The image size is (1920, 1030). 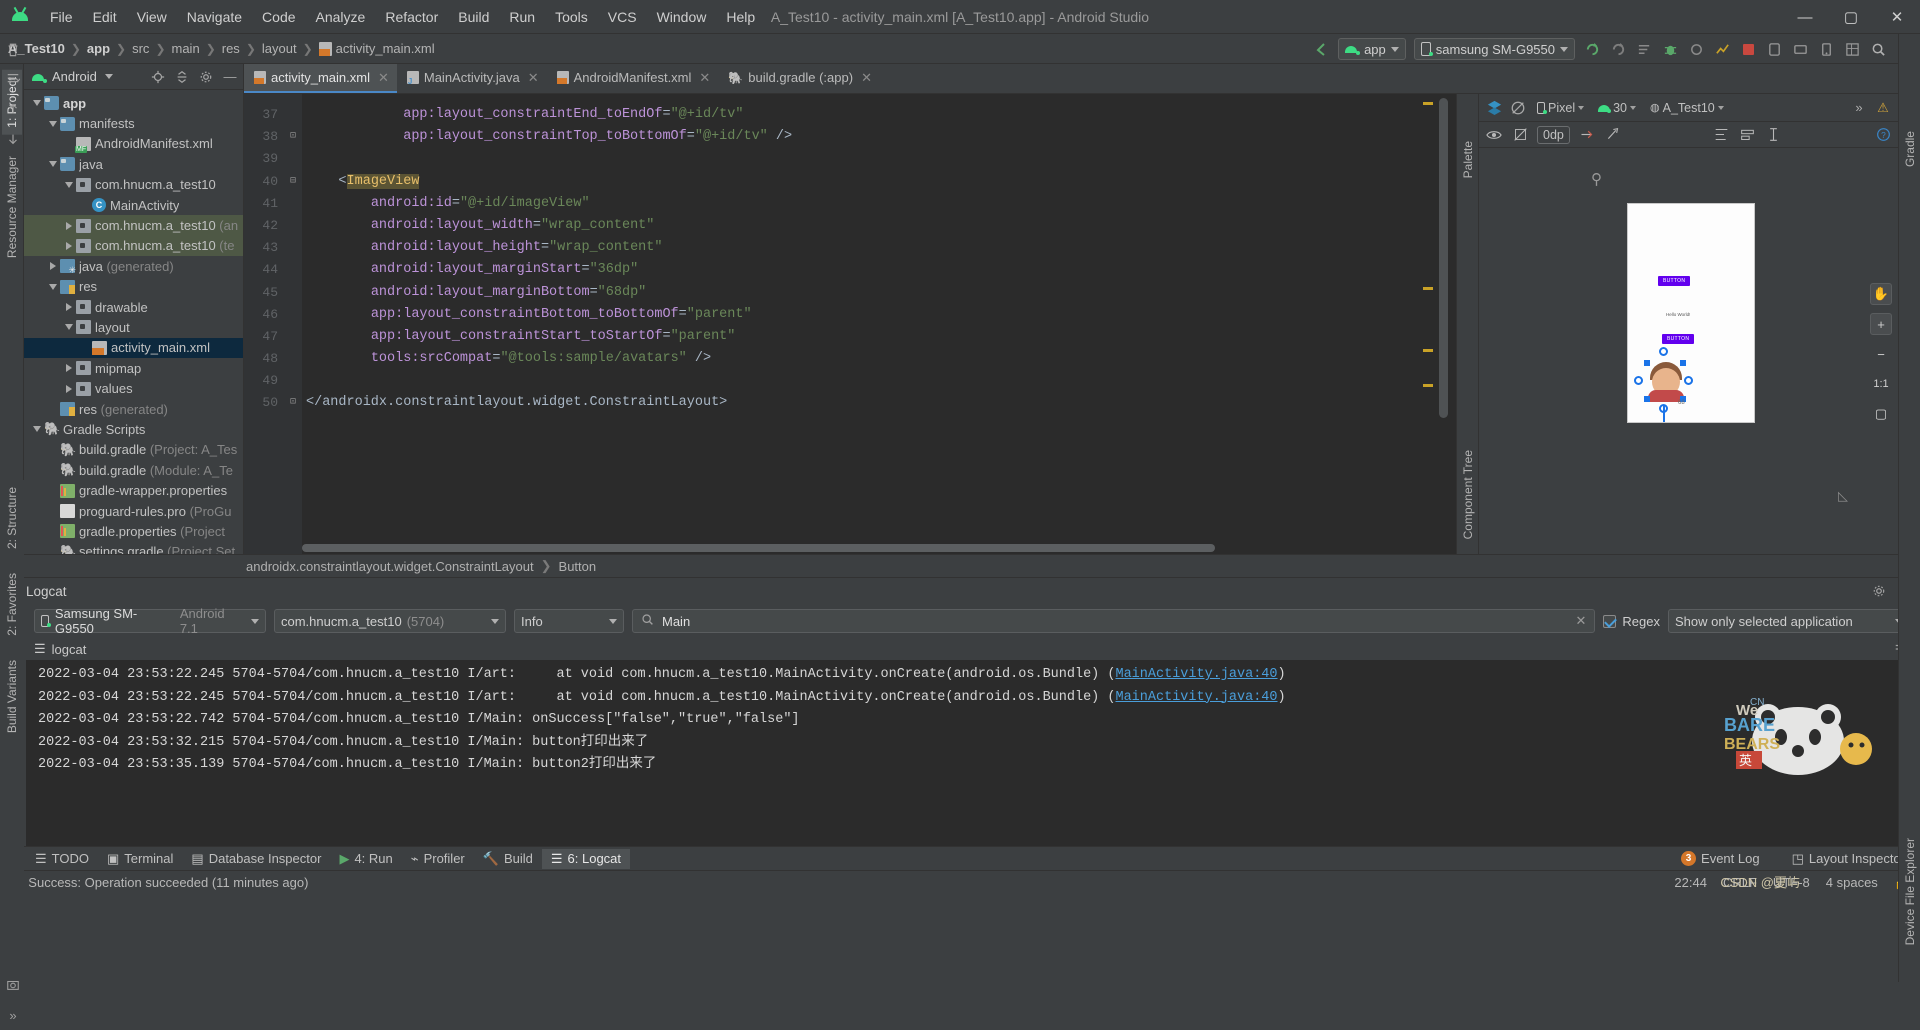 I want to click on warning-icon: ⚠, so click(x=1883, y=108).